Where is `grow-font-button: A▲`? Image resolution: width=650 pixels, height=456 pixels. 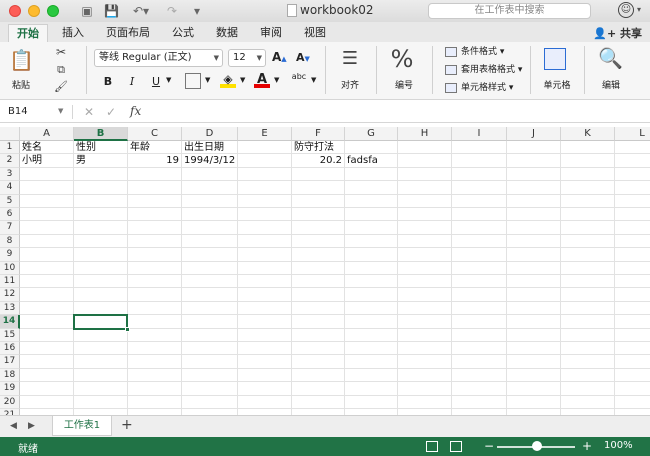
grow-font-button: A▲ is located at coordinates (279, 57).